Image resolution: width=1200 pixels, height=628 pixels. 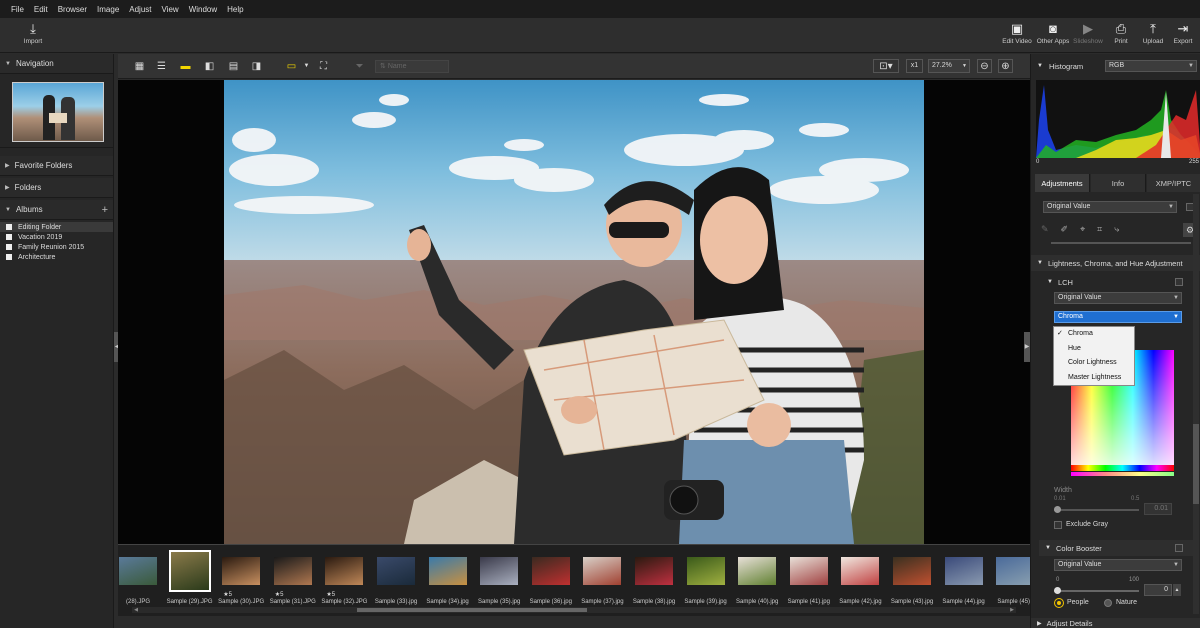 What do you see at coordinates (56, 237) in the screenshot?
I see `album-item: Vacation 2019` at bounding box center [56, 237].